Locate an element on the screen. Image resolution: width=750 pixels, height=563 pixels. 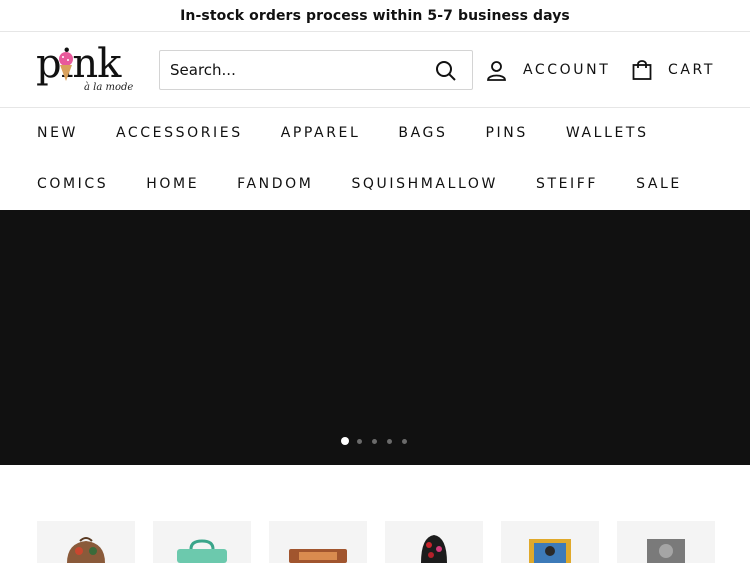
logo-tagline: à la mode is located at coordinates (109, 87).